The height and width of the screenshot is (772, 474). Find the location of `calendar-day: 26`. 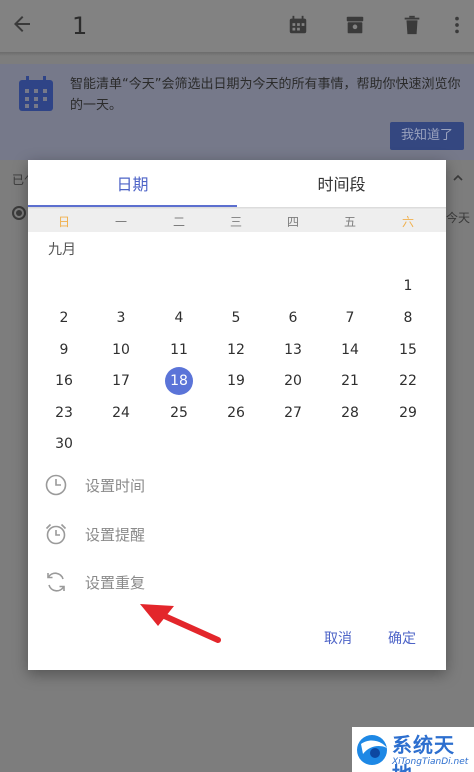

calendar-day: 26 is located at coordinates (236, 413).